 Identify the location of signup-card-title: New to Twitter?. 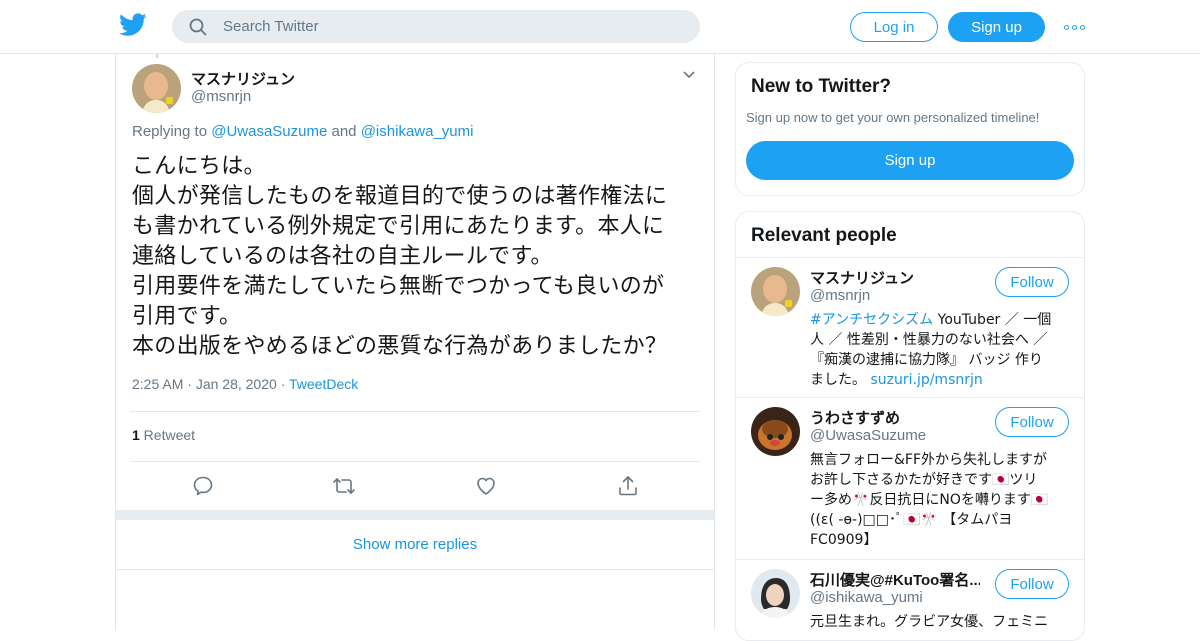
(821, 86).